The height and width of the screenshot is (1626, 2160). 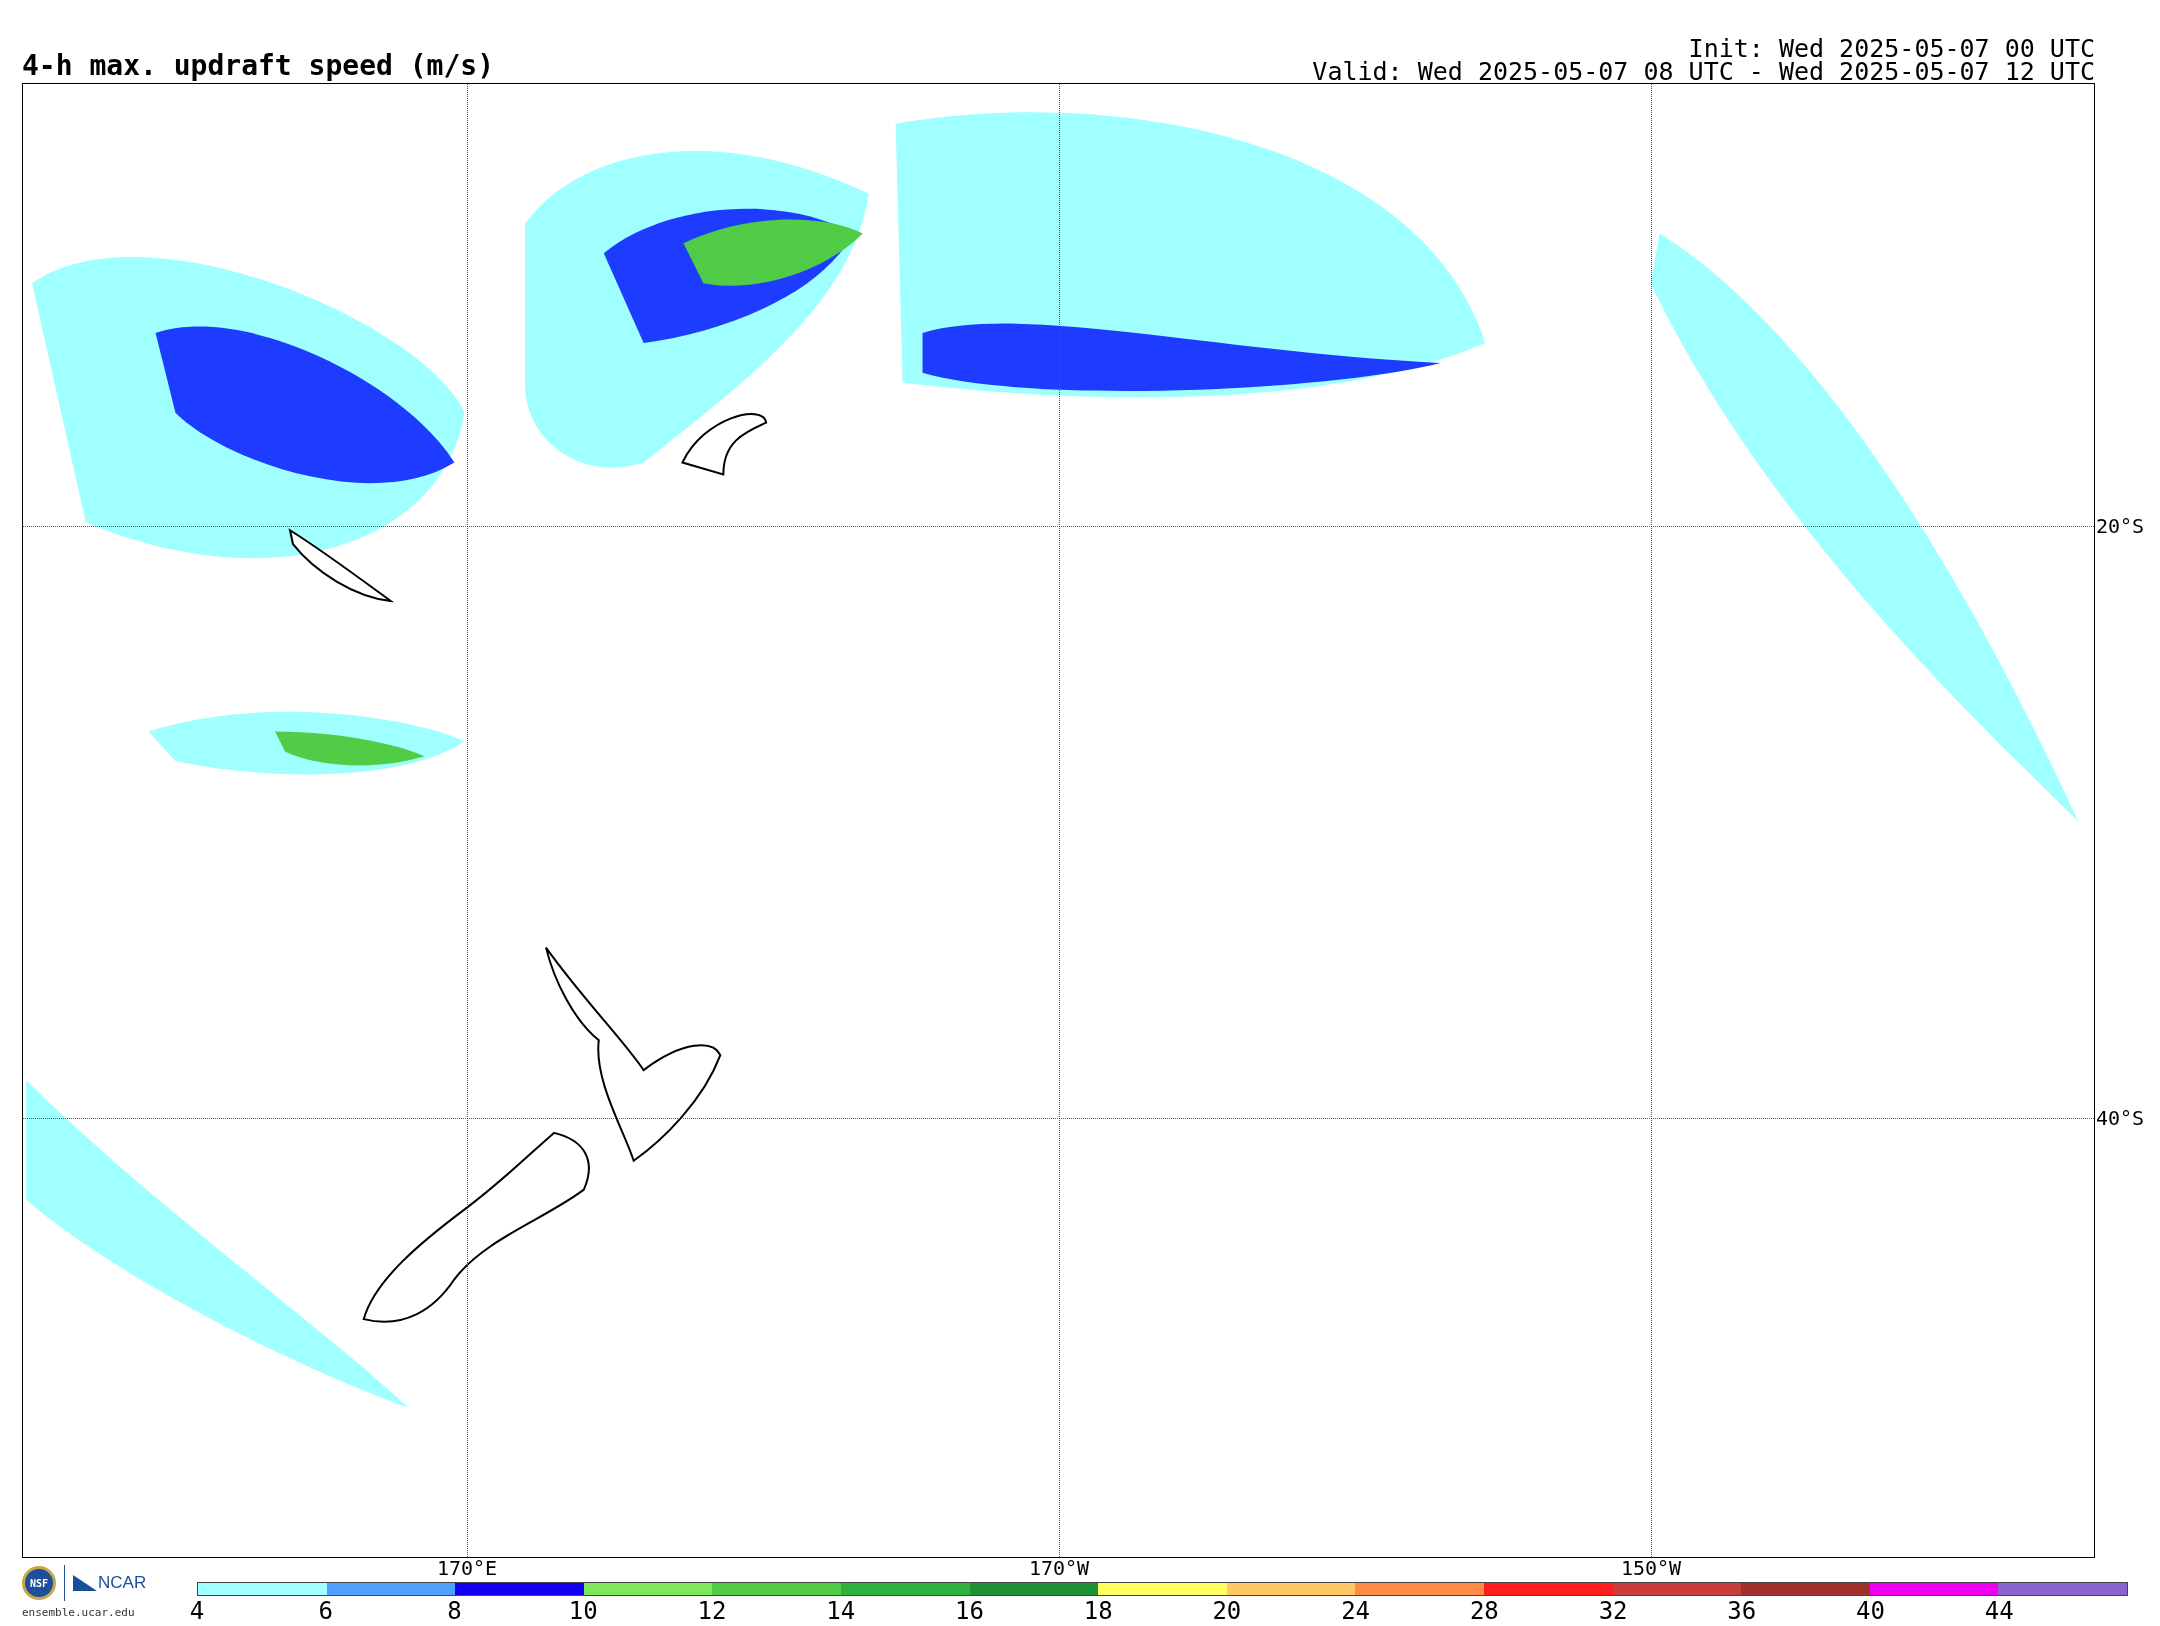 I want to click on longitude-label: 170°E, so click(x=467, y=1568).